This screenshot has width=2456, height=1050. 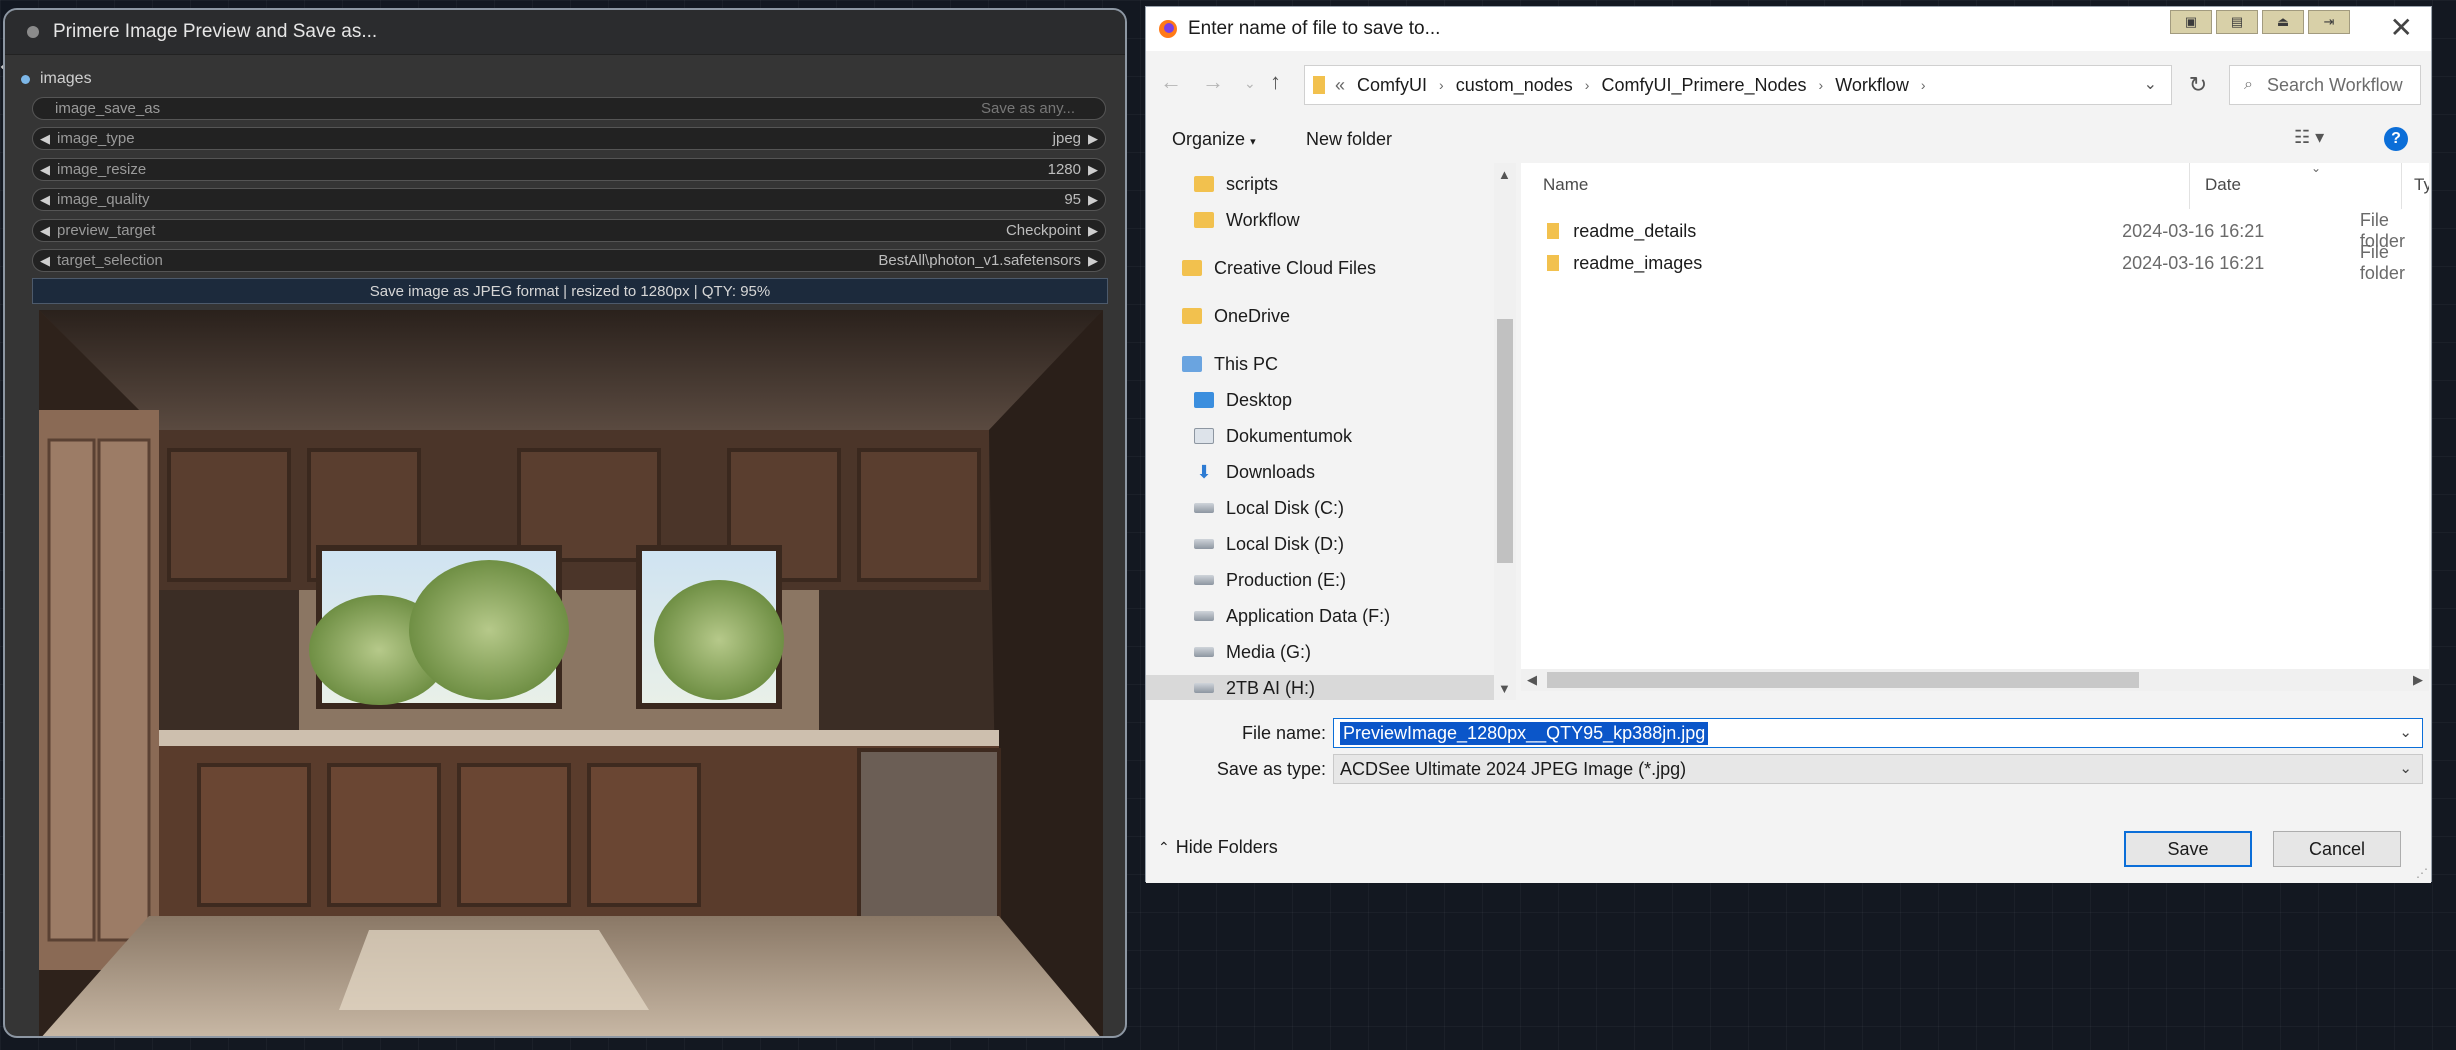 I want to click on organize-button: Organize ▾, so click(x=1214, y=139).